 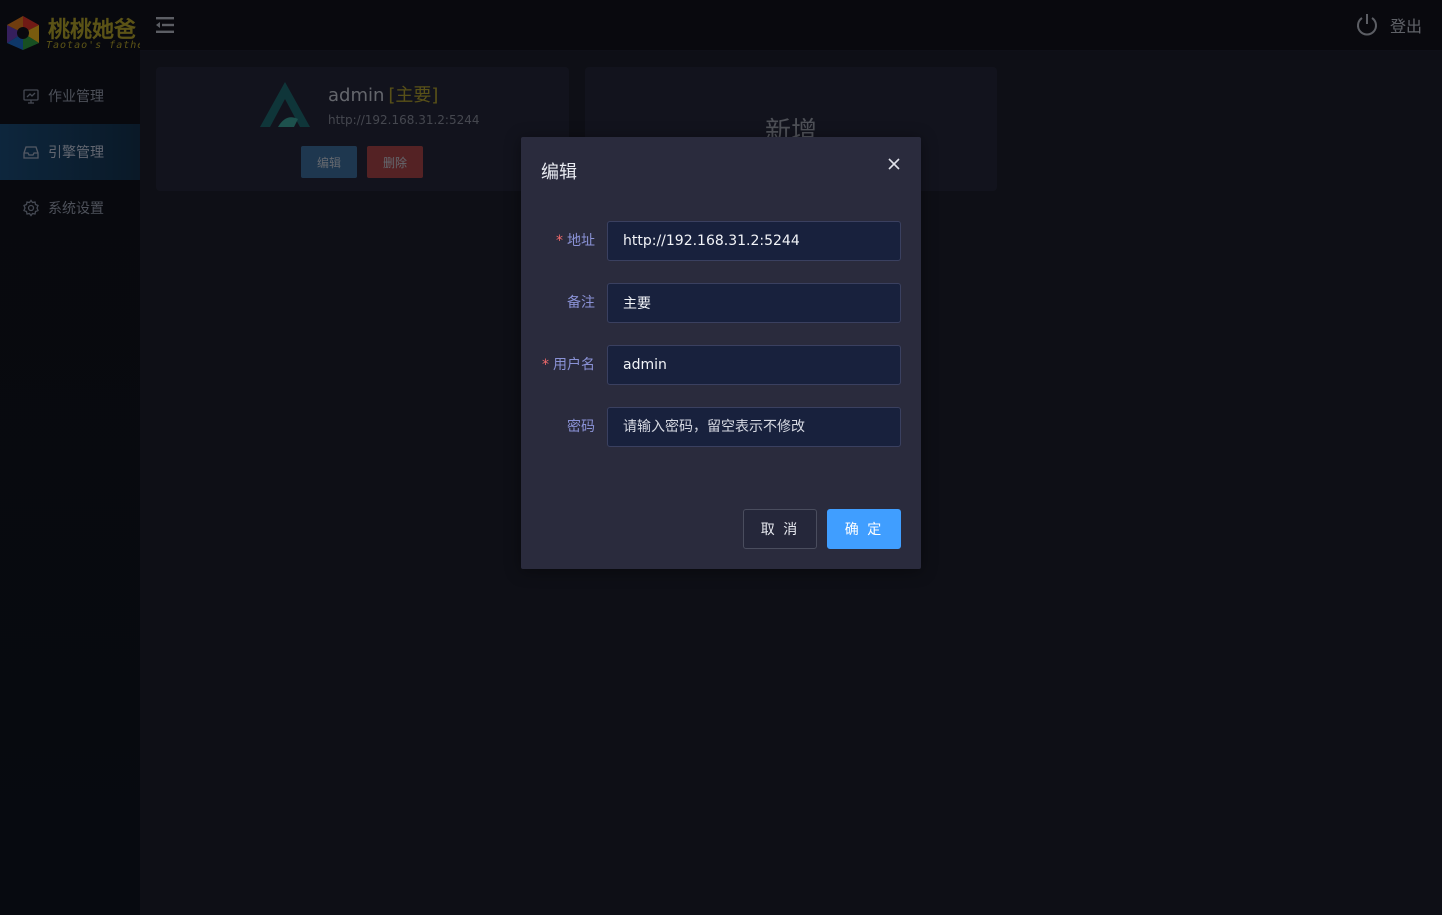 I want to click on edit-dialog: 编辑 *地址 备注 *用户名 密码 取 消 确 定, so click(x=721, y=353).